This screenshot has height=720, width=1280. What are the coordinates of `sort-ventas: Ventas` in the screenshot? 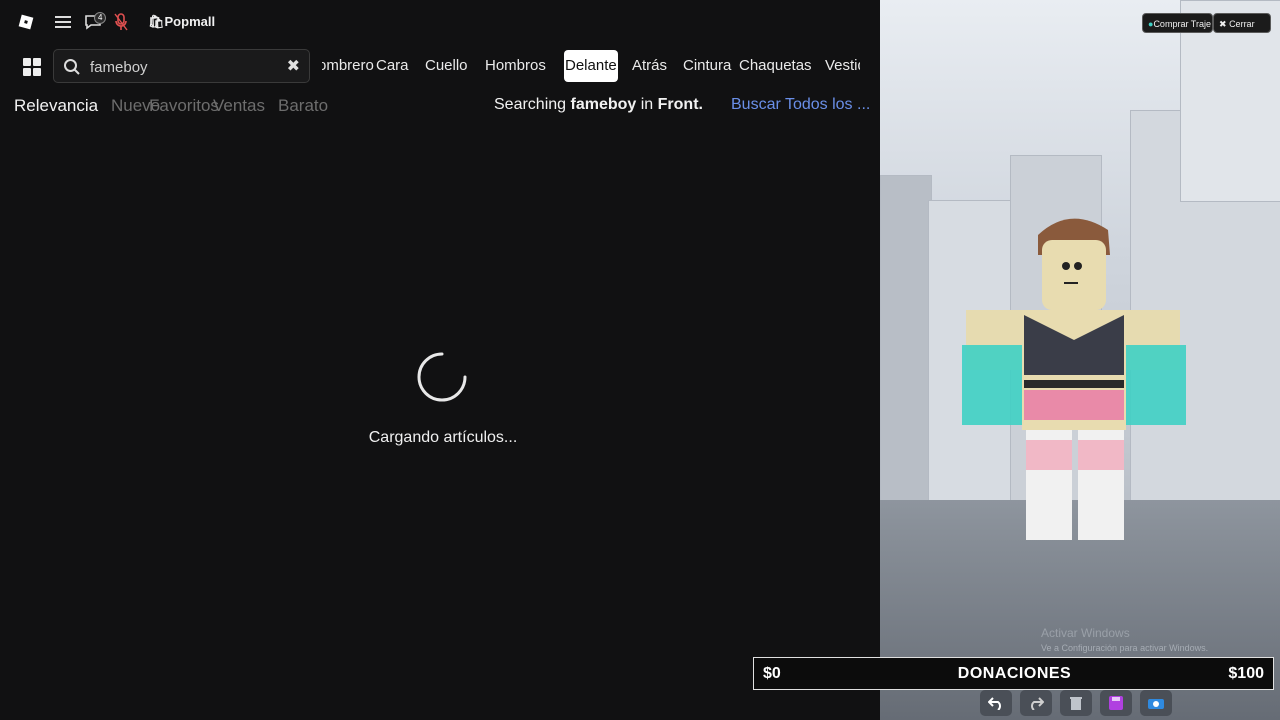 It's located at (239, 106).